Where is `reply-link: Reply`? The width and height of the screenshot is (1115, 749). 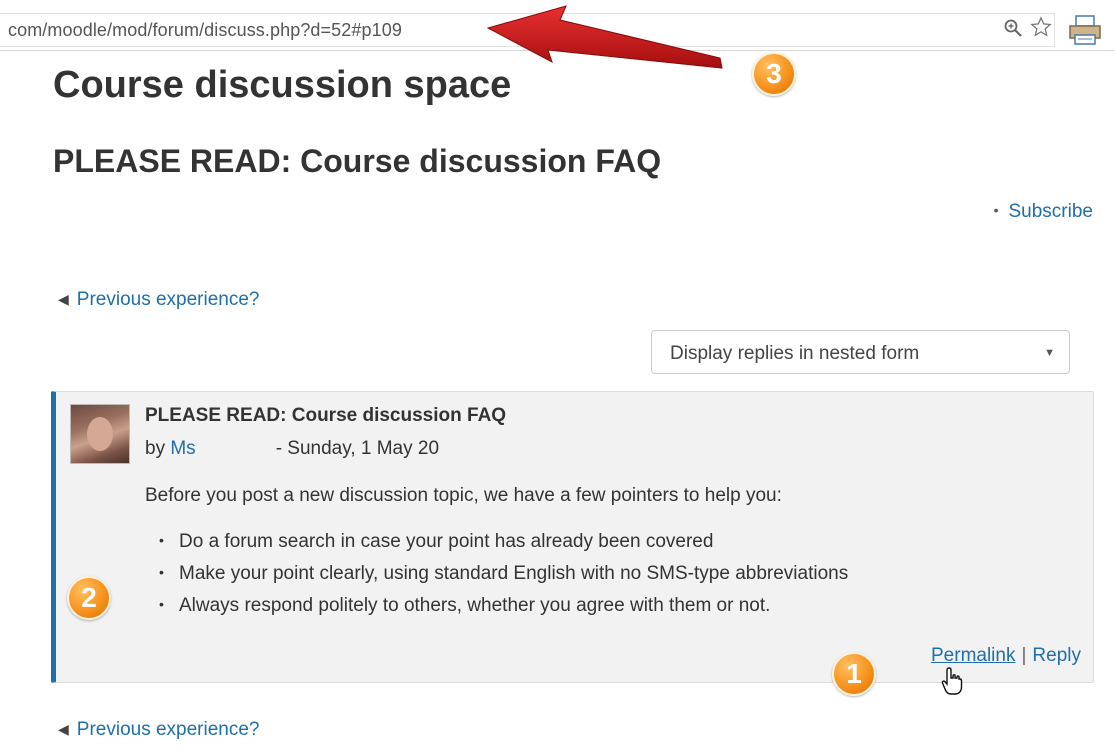 reply-link: Reply is located at coordinates (1056, 655).